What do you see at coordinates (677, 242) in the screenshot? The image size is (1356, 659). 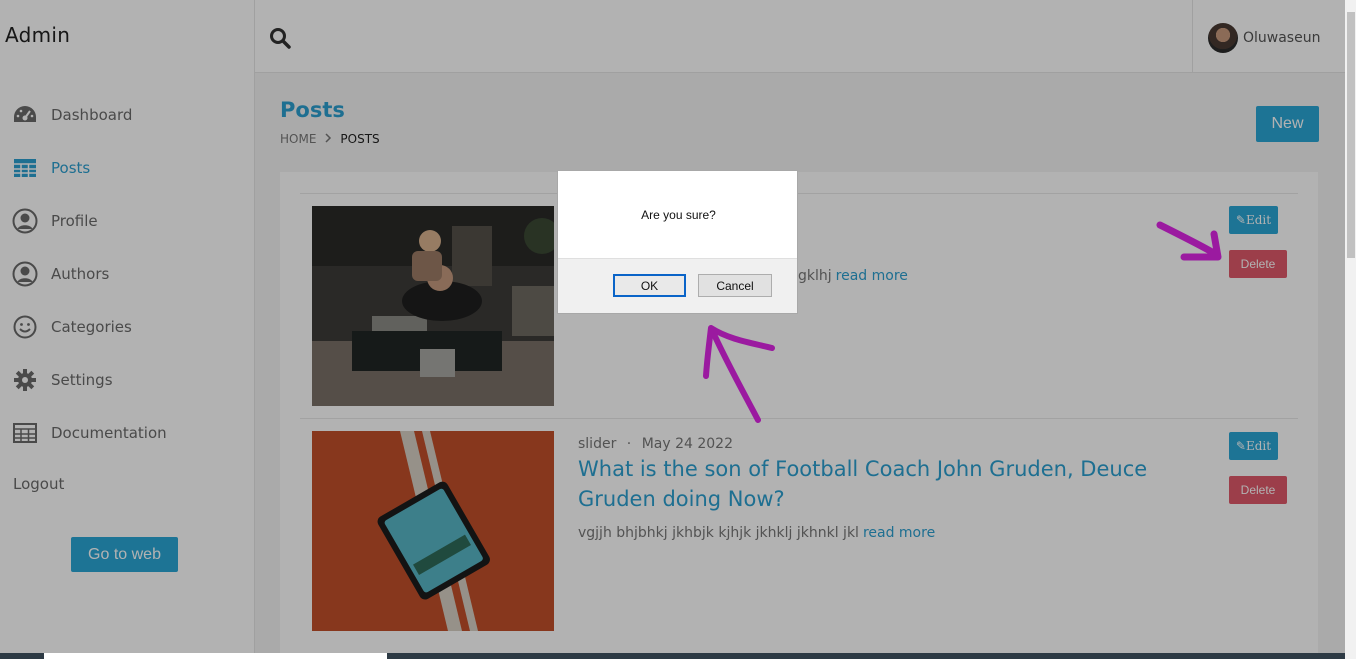 I see `confirm-dialog: Are you sure? OK Cancel` at bounding box center [677, 242].